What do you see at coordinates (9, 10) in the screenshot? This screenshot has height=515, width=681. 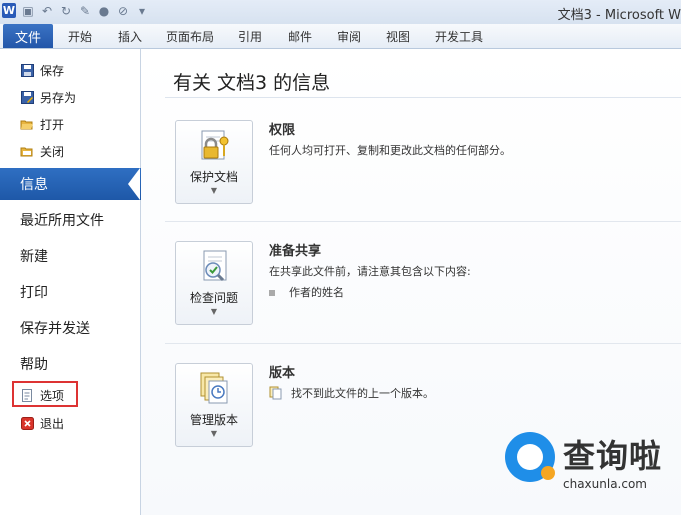 I see `word-logo-icon: W` at bounding box center [9, 10].